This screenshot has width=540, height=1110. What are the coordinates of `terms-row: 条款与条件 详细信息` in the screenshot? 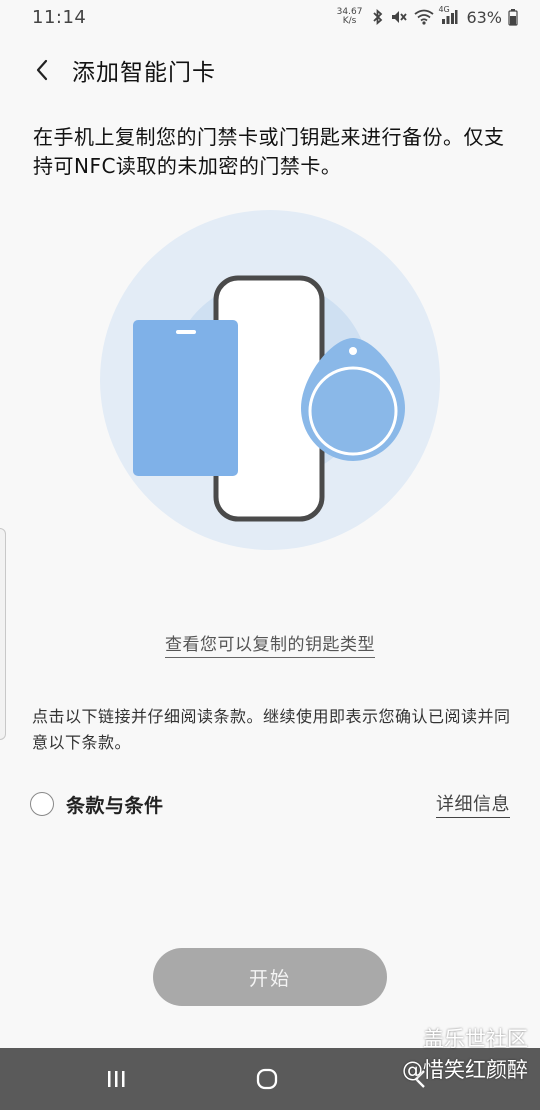 It's located at (270, 804).